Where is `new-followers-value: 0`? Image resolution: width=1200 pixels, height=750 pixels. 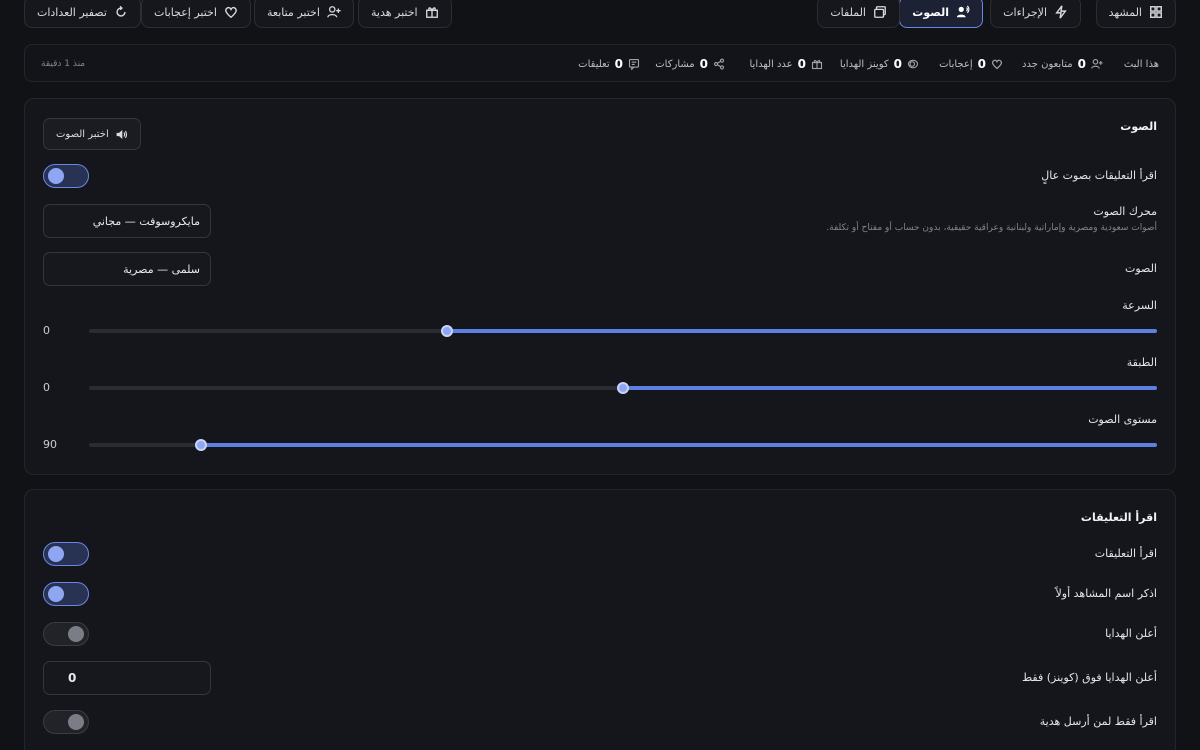
new-followers-value: 0 is located at coordinates (1081, 64).